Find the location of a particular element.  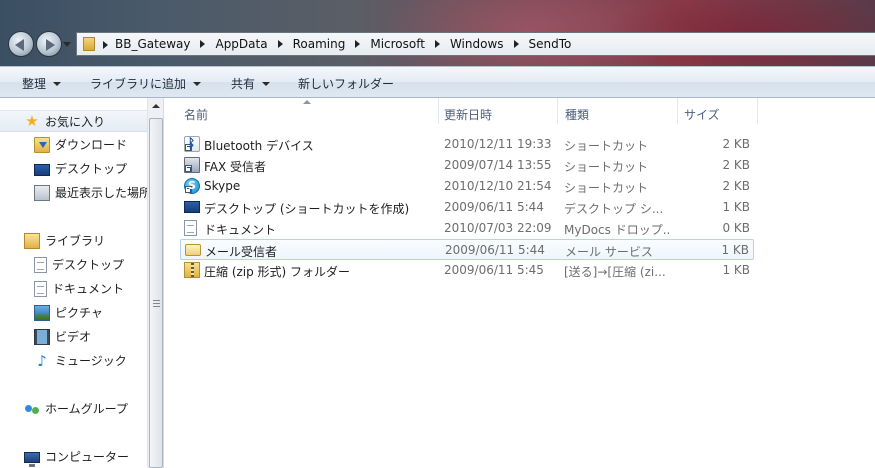

nav-lib-pictures: ピクチャ is located at coordinates (68, 312).